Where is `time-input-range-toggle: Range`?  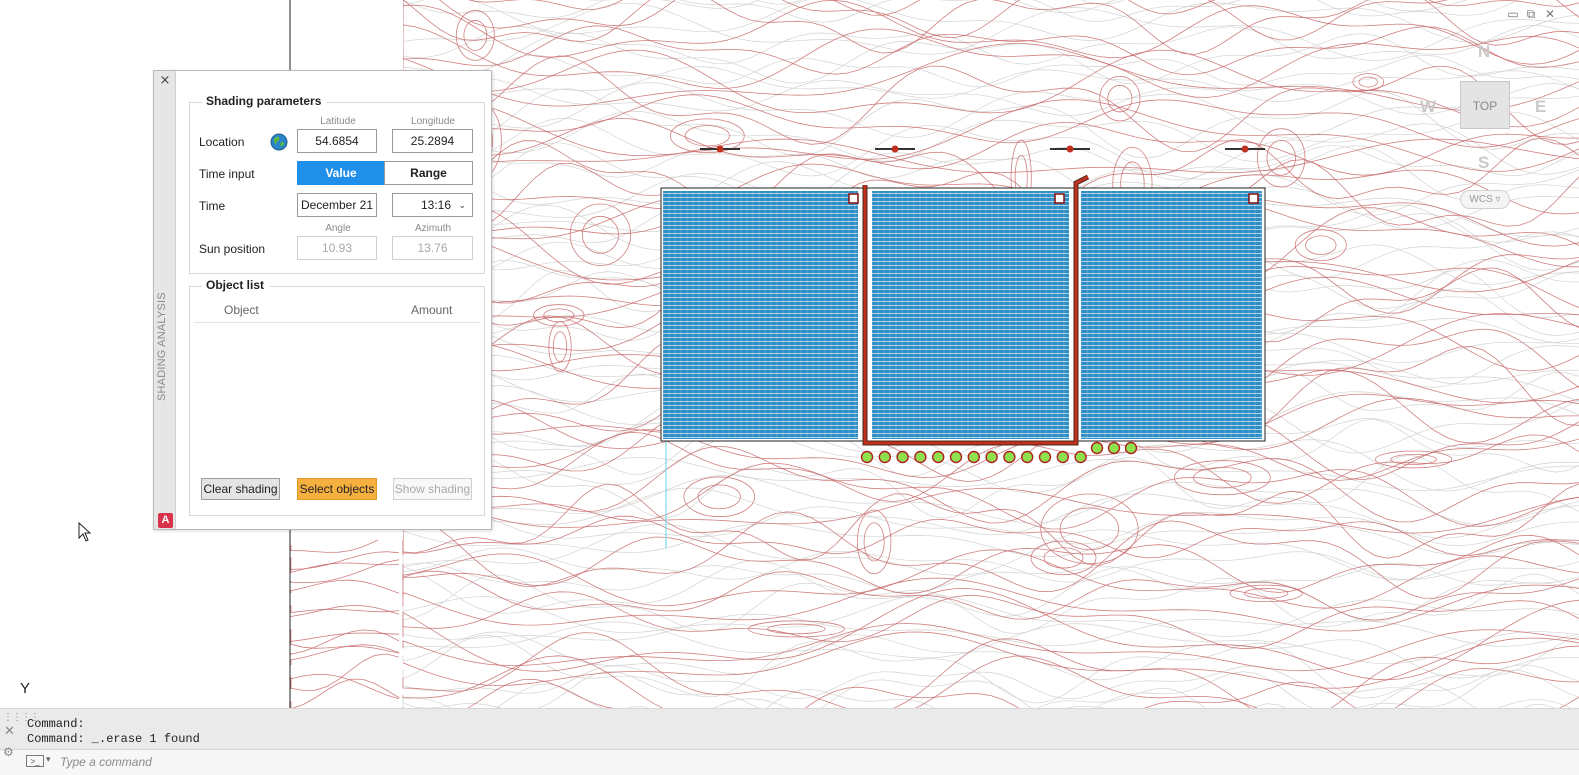 time-input-range-toggle: Range is located at coordinates (428, 173).